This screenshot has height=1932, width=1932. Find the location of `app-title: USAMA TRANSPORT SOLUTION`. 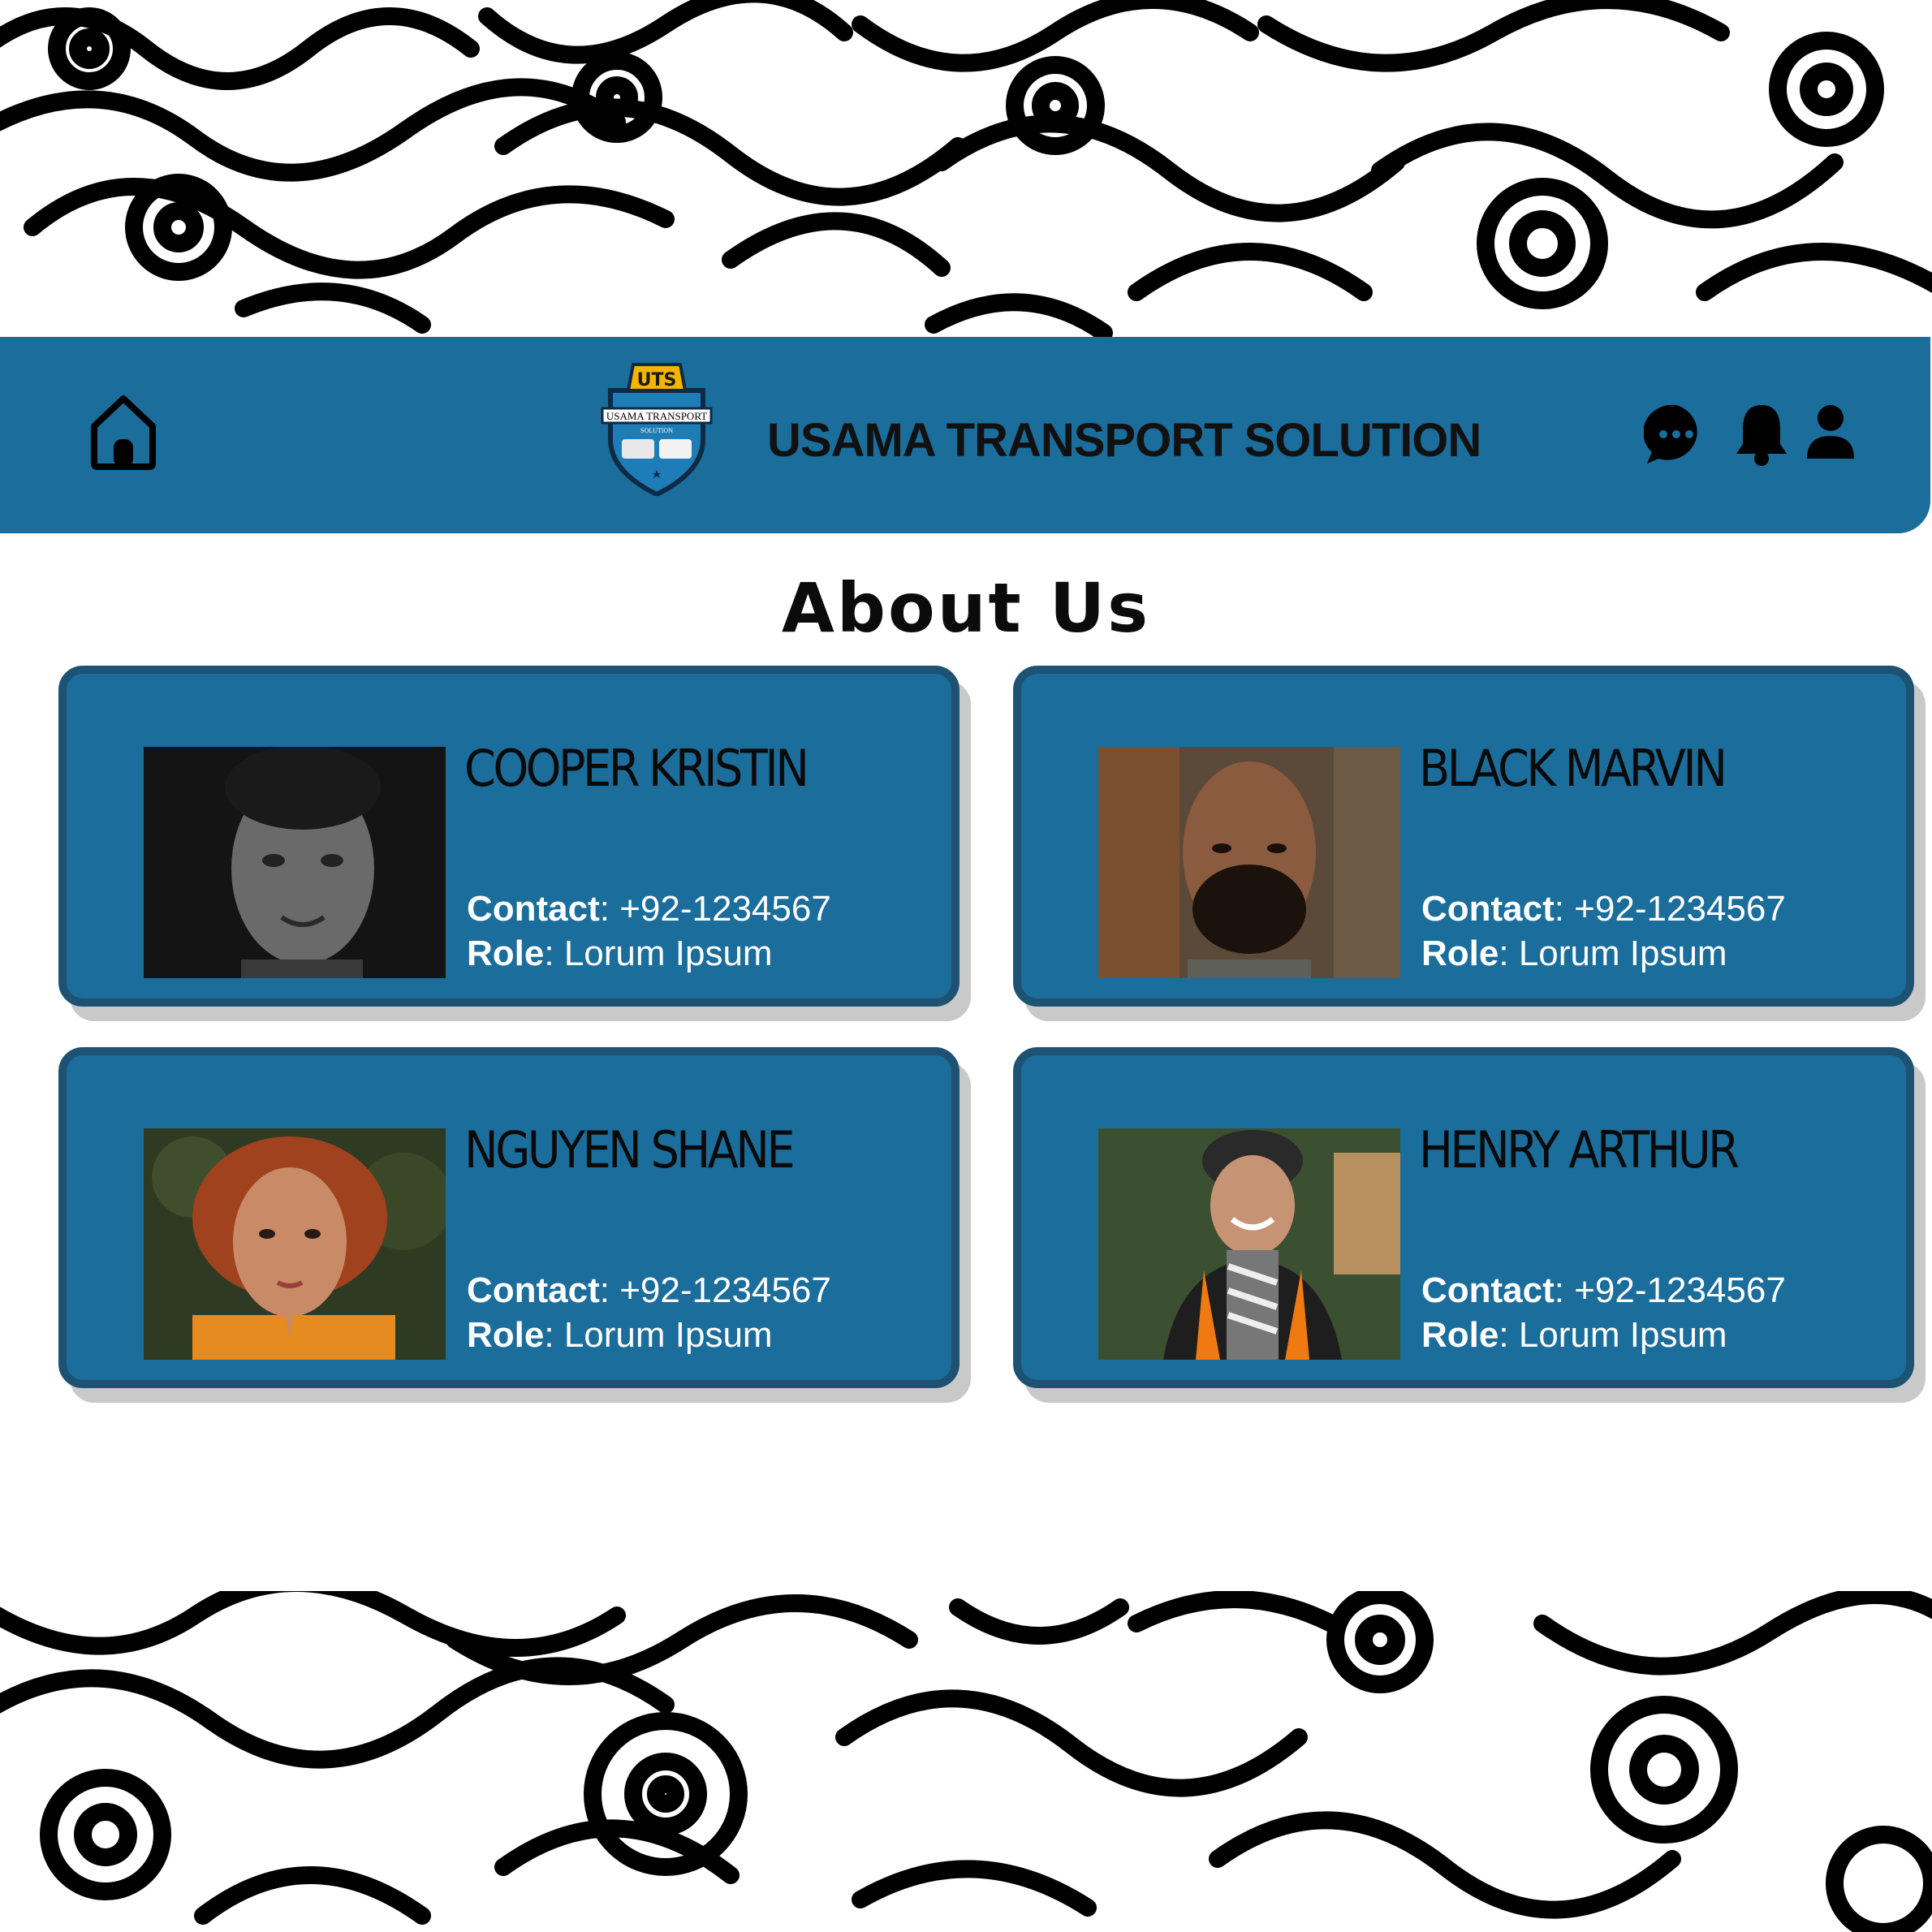

app-title: USAMA TRANSPORT SOLUTION is located at coordinates (1124, 440).